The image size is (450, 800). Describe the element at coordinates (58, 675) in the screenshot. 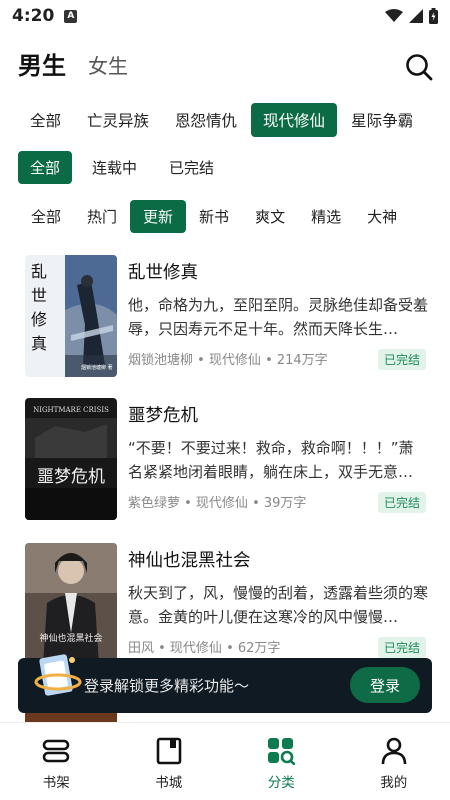

I see `unlock-gift-icon` at that location.